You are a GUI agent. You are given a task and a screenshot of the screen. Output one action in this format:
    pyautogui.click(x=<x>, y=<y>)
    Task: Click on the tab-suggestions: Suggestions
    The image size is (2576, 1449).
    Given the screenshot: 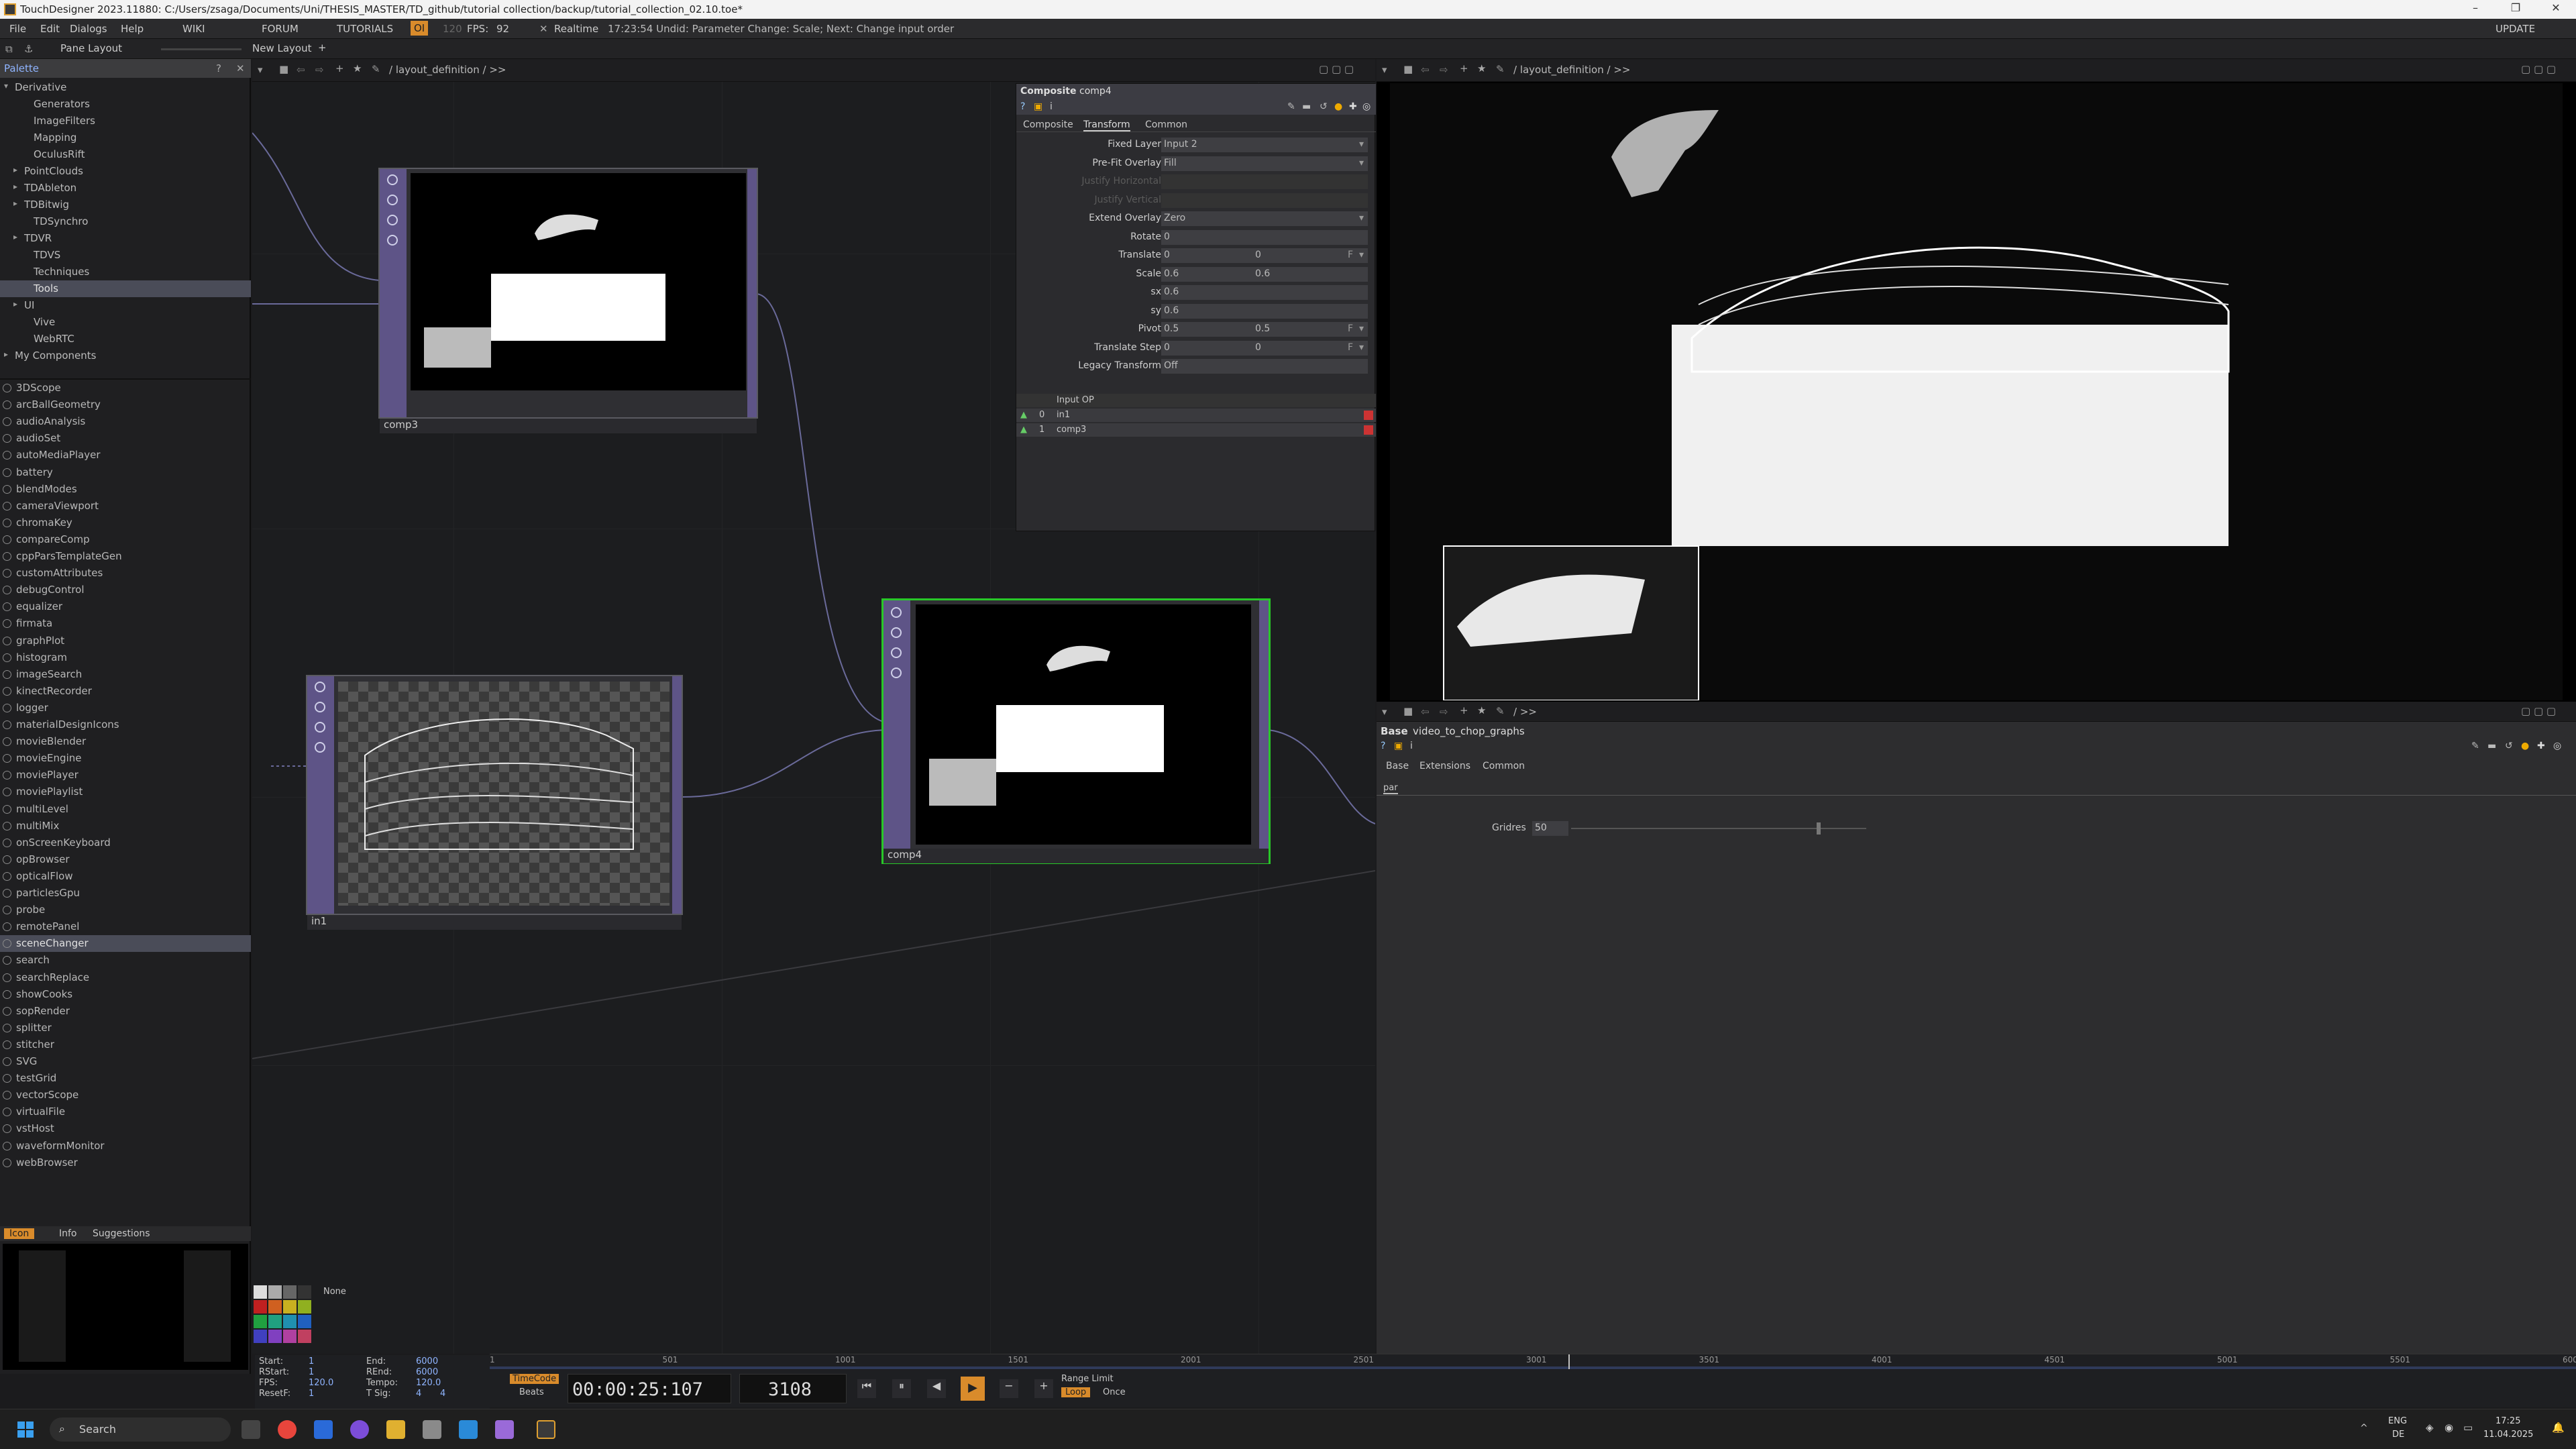 What is the action you would take?
    pyautogui.click(x=121, y=1233)
    